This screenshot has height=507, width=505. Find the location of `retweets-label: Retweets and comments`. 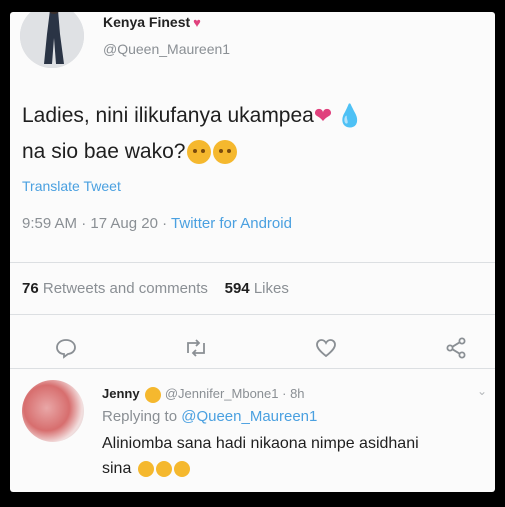

retweets-label: Retweets and comments is located at coordinates (125, 288).